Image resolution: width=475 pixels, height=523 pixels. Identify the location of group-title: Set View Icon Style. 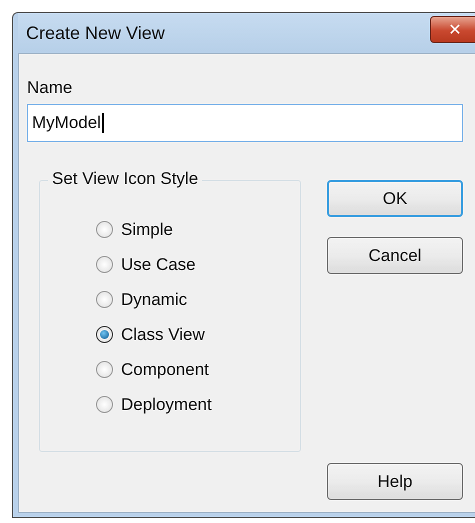
(125, 179).